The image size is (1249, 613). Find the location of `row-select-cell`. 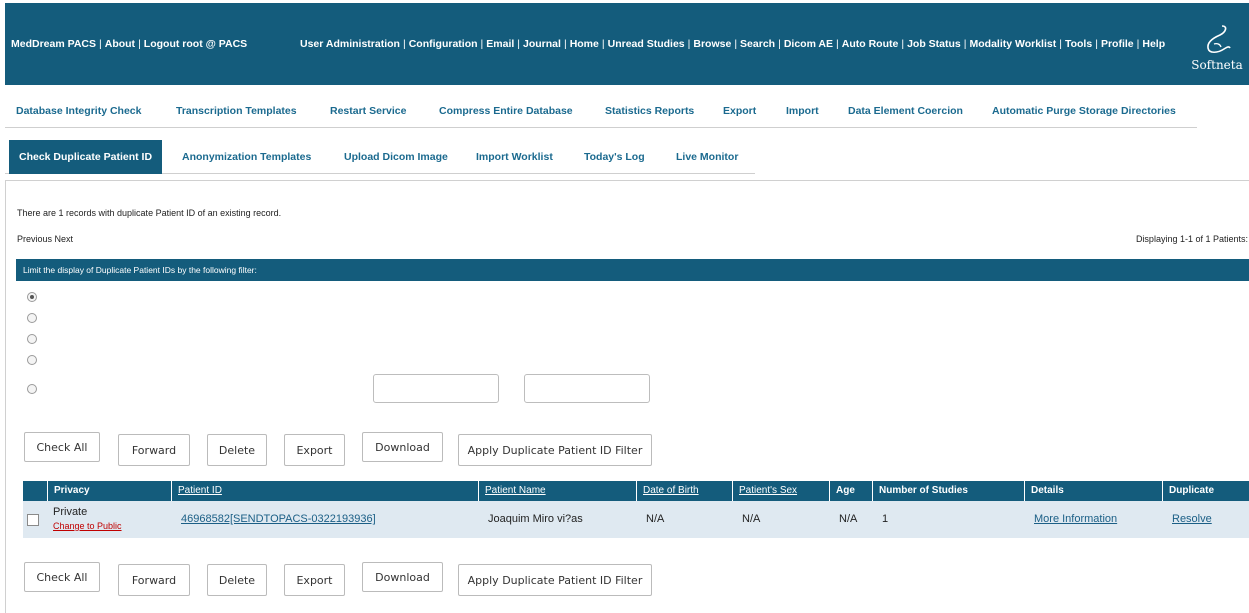

row-select-cell is located at coordinates (35, 519).